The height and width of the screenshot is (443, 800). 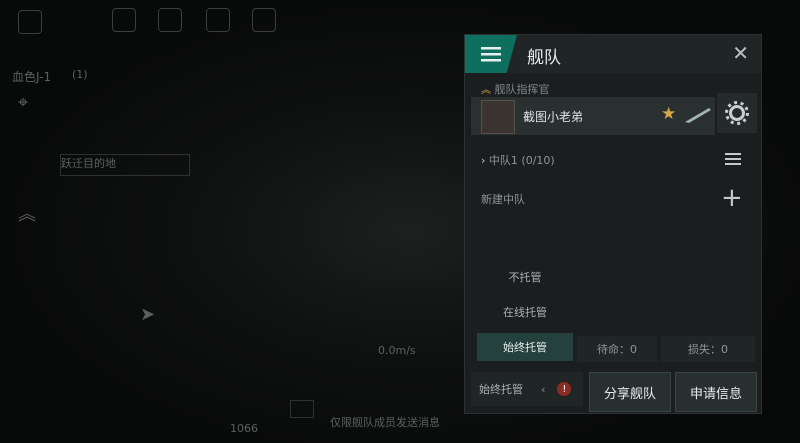 I want to click on settings-button, so click(x=737, y=113).